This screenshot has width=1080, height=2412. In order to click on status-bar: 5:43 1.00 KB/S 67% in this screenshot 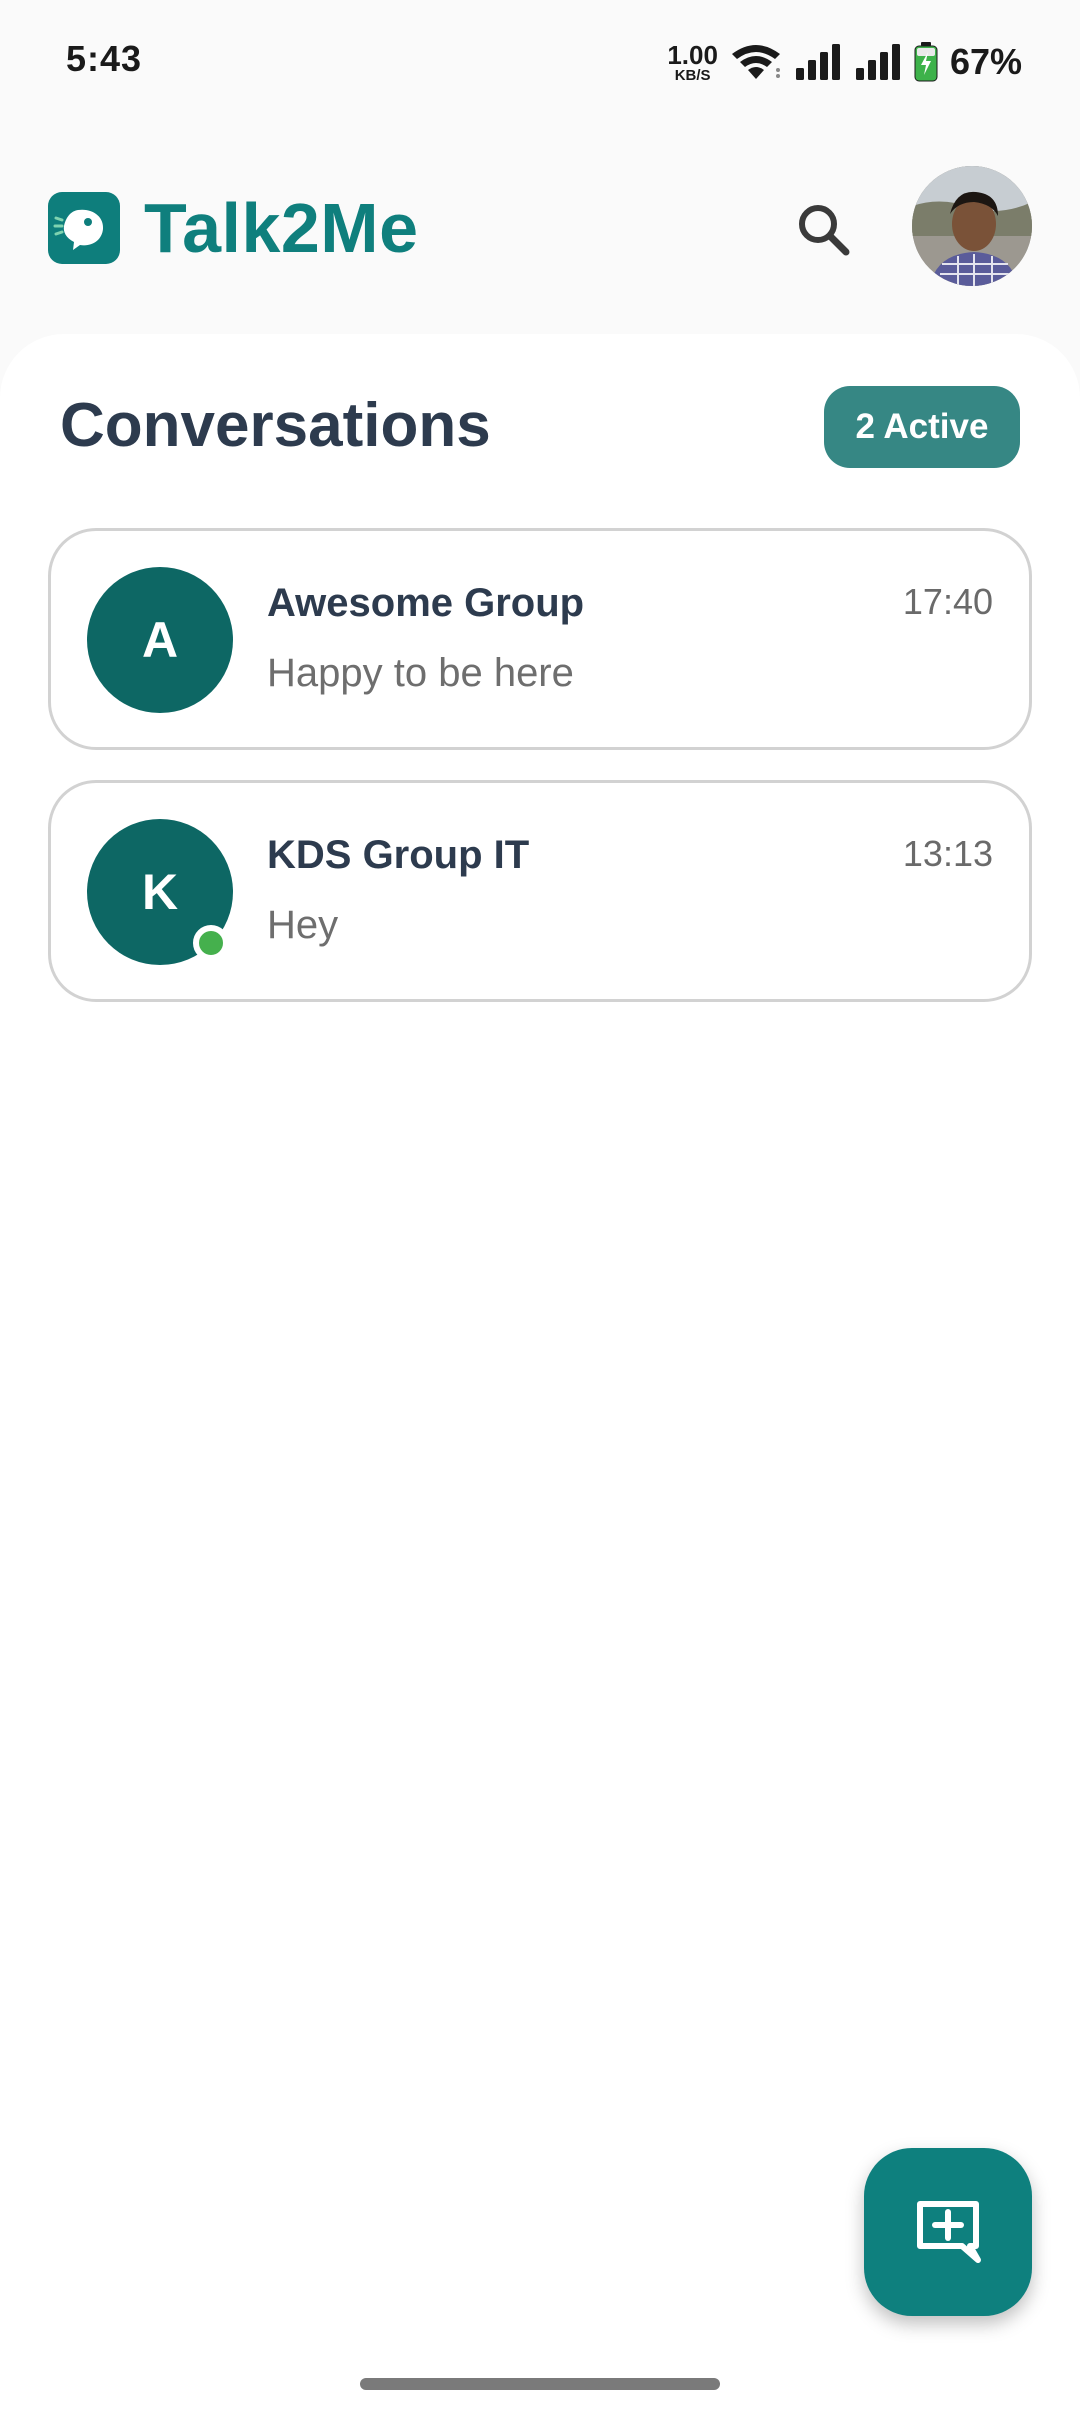, I will do `click(540, 62)`.